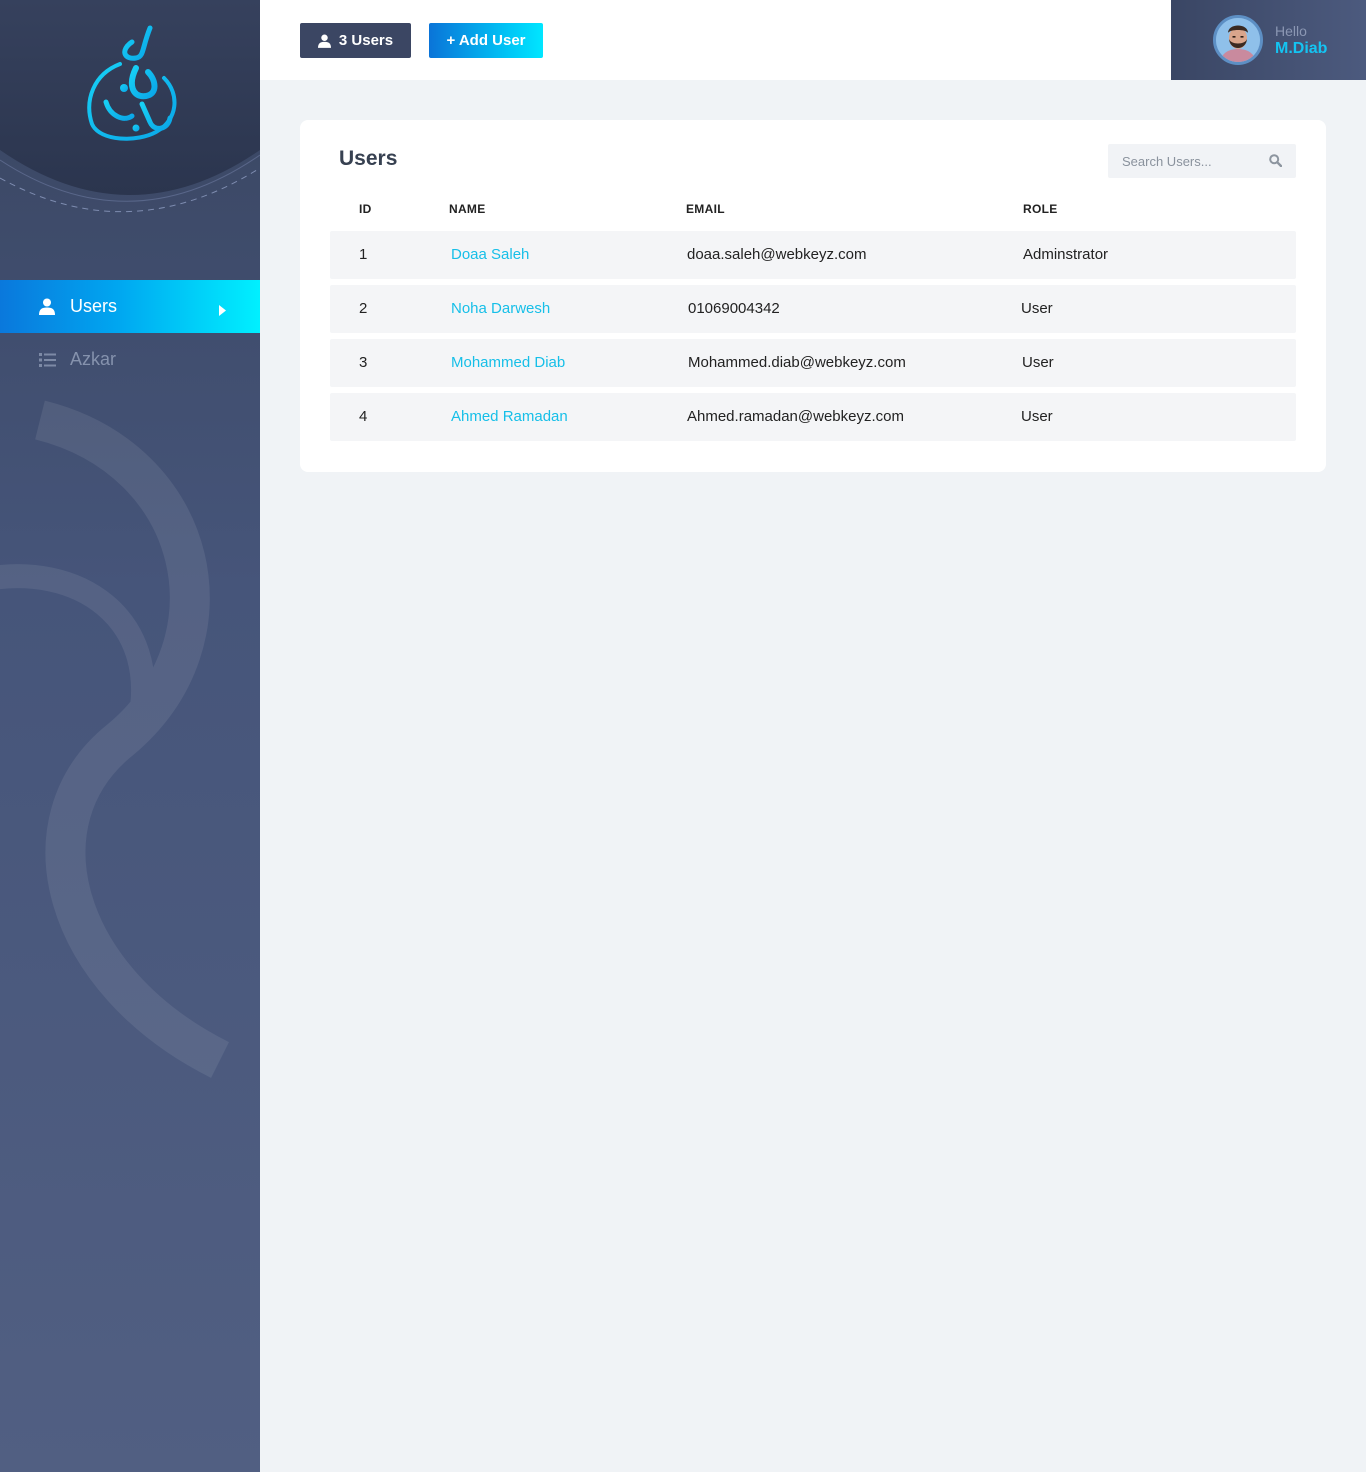  I want to click on users-count-label: 3 Users, so click(366, 40).